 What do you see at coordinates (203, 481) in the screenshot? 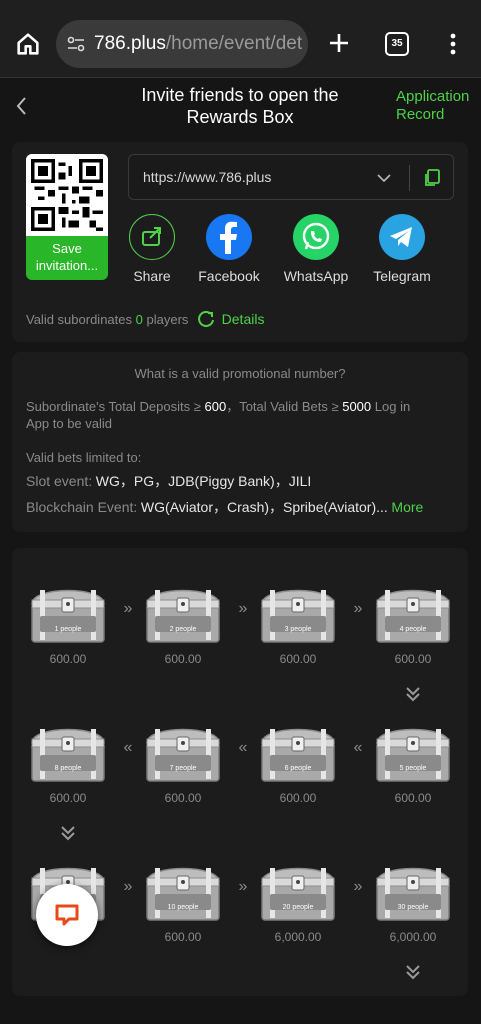
I see `slot-value: WG，PG，JDB(Piggy Bank)，JILI` at bounding box center [203, 481].